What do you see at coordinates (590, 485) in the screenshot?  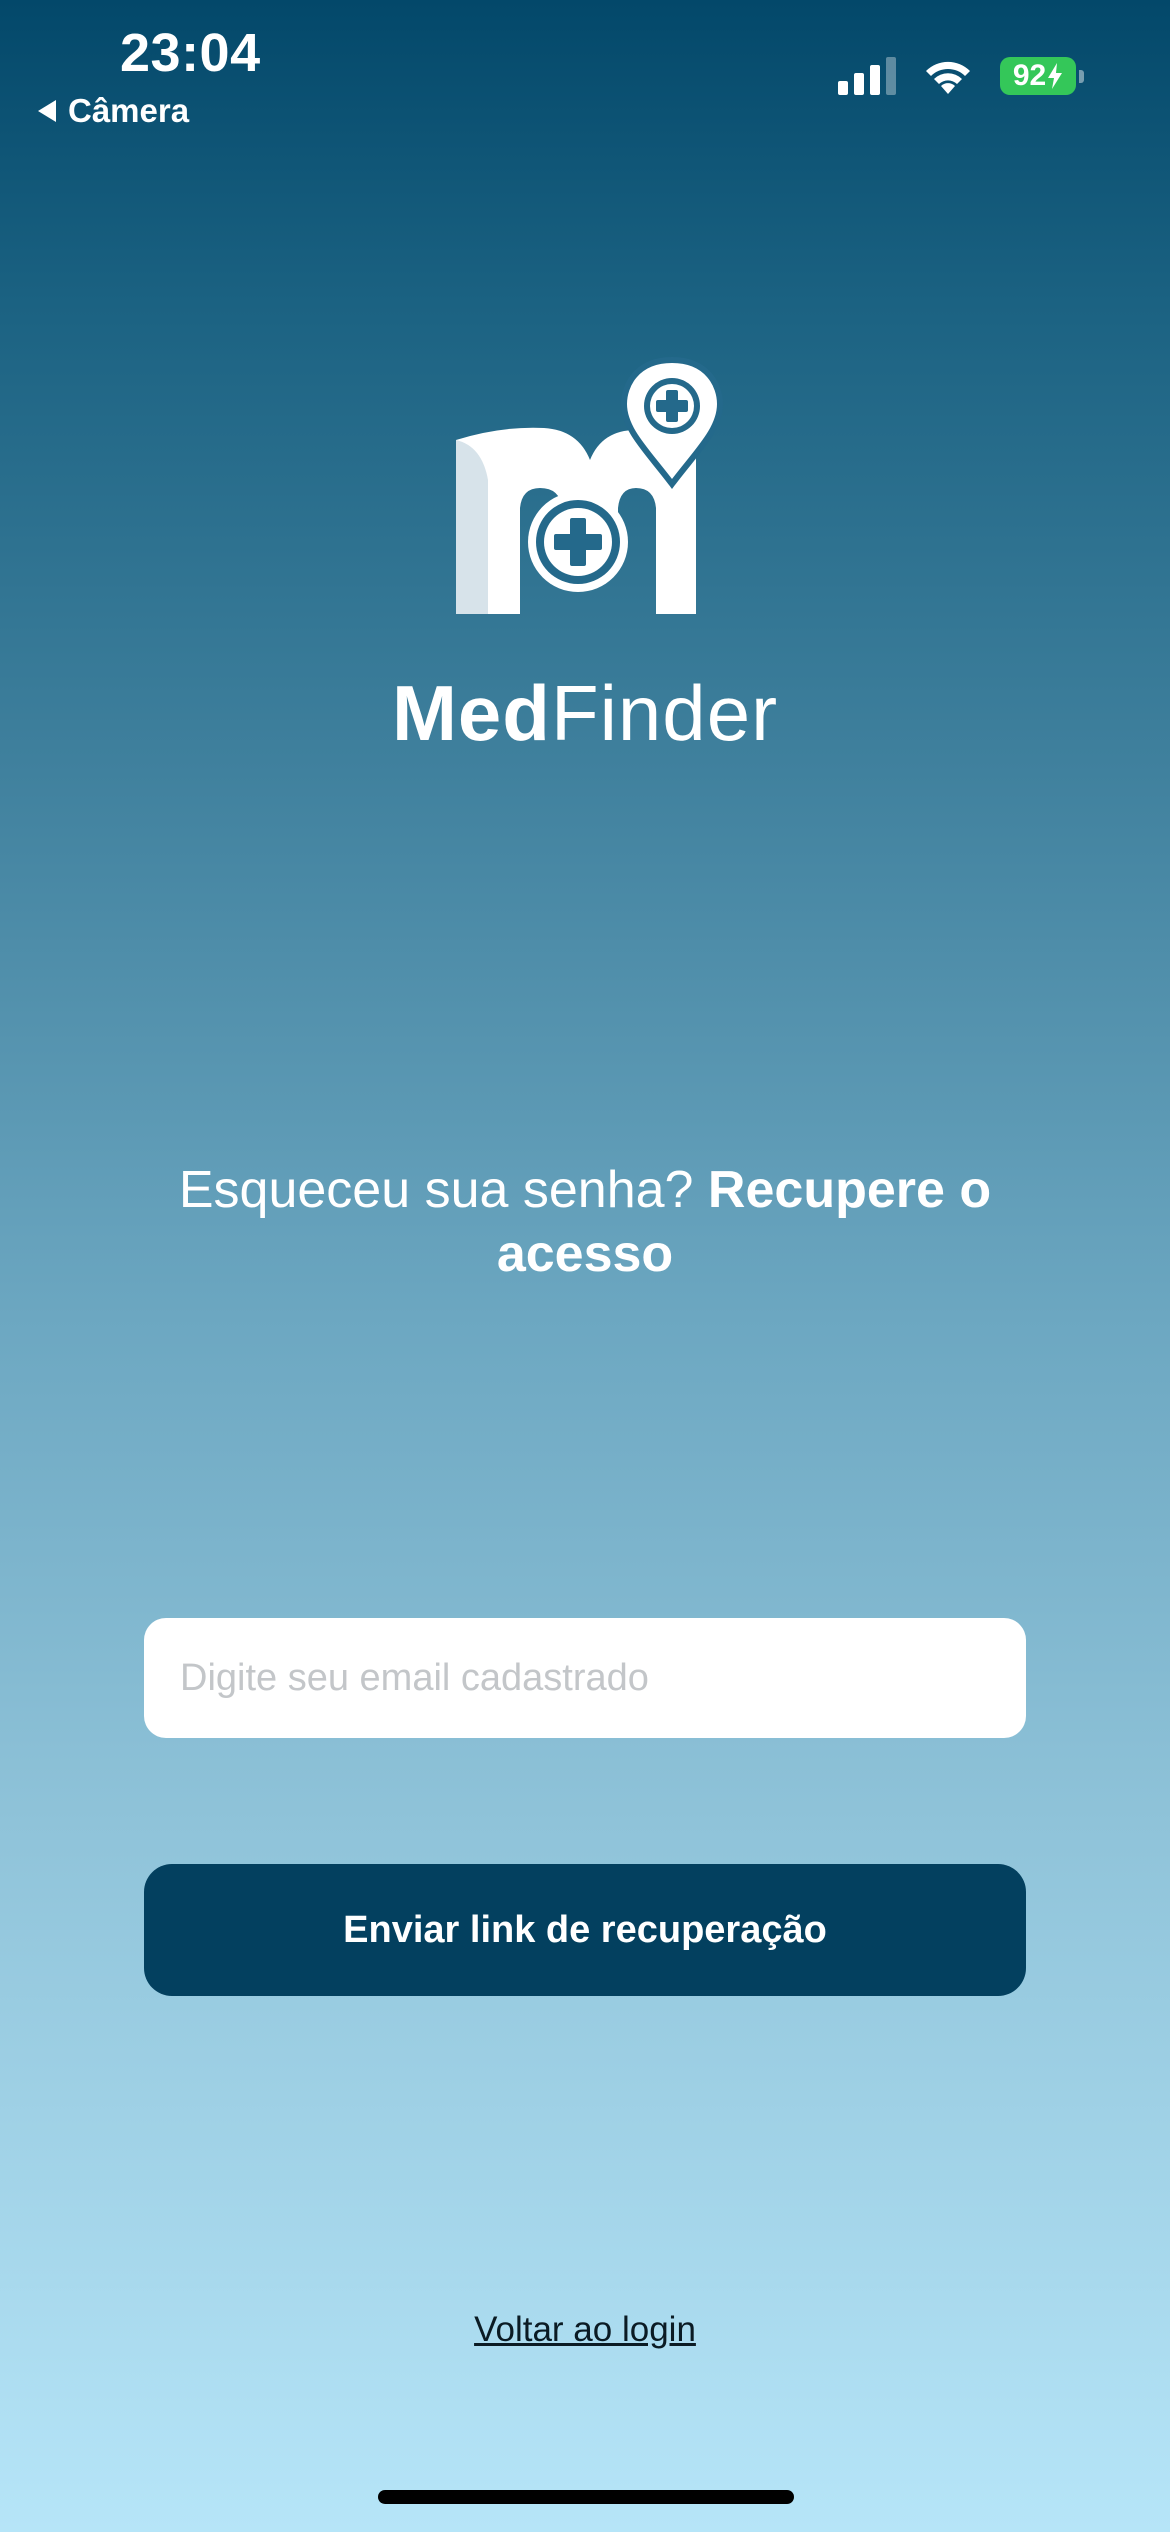 I see `medfinder-logo-icon` at bounding box center [590, 485].